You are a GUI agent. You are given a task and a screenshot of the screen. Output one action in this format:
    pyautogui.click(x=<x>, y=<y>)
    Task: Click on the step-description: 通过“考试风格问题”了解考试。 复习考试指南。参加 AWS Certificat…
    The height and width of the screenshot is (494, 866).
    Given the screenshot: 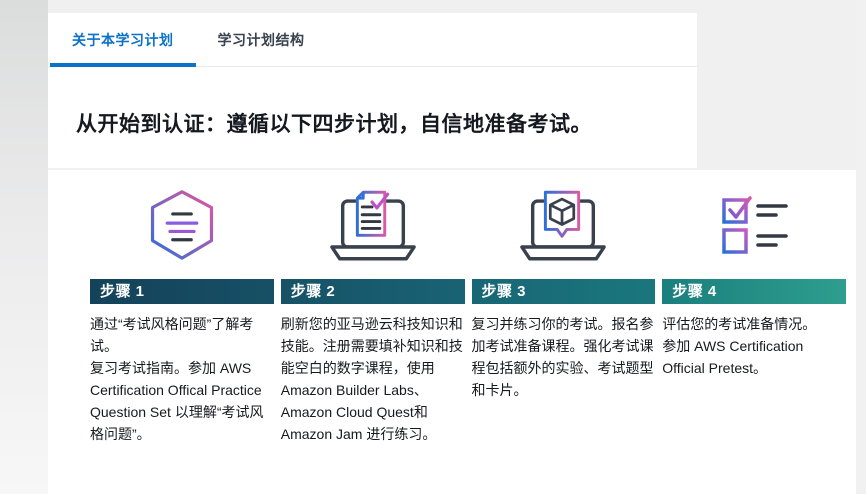 What is the action you would take?
    pyautogui.click(x=177, y=379)
    